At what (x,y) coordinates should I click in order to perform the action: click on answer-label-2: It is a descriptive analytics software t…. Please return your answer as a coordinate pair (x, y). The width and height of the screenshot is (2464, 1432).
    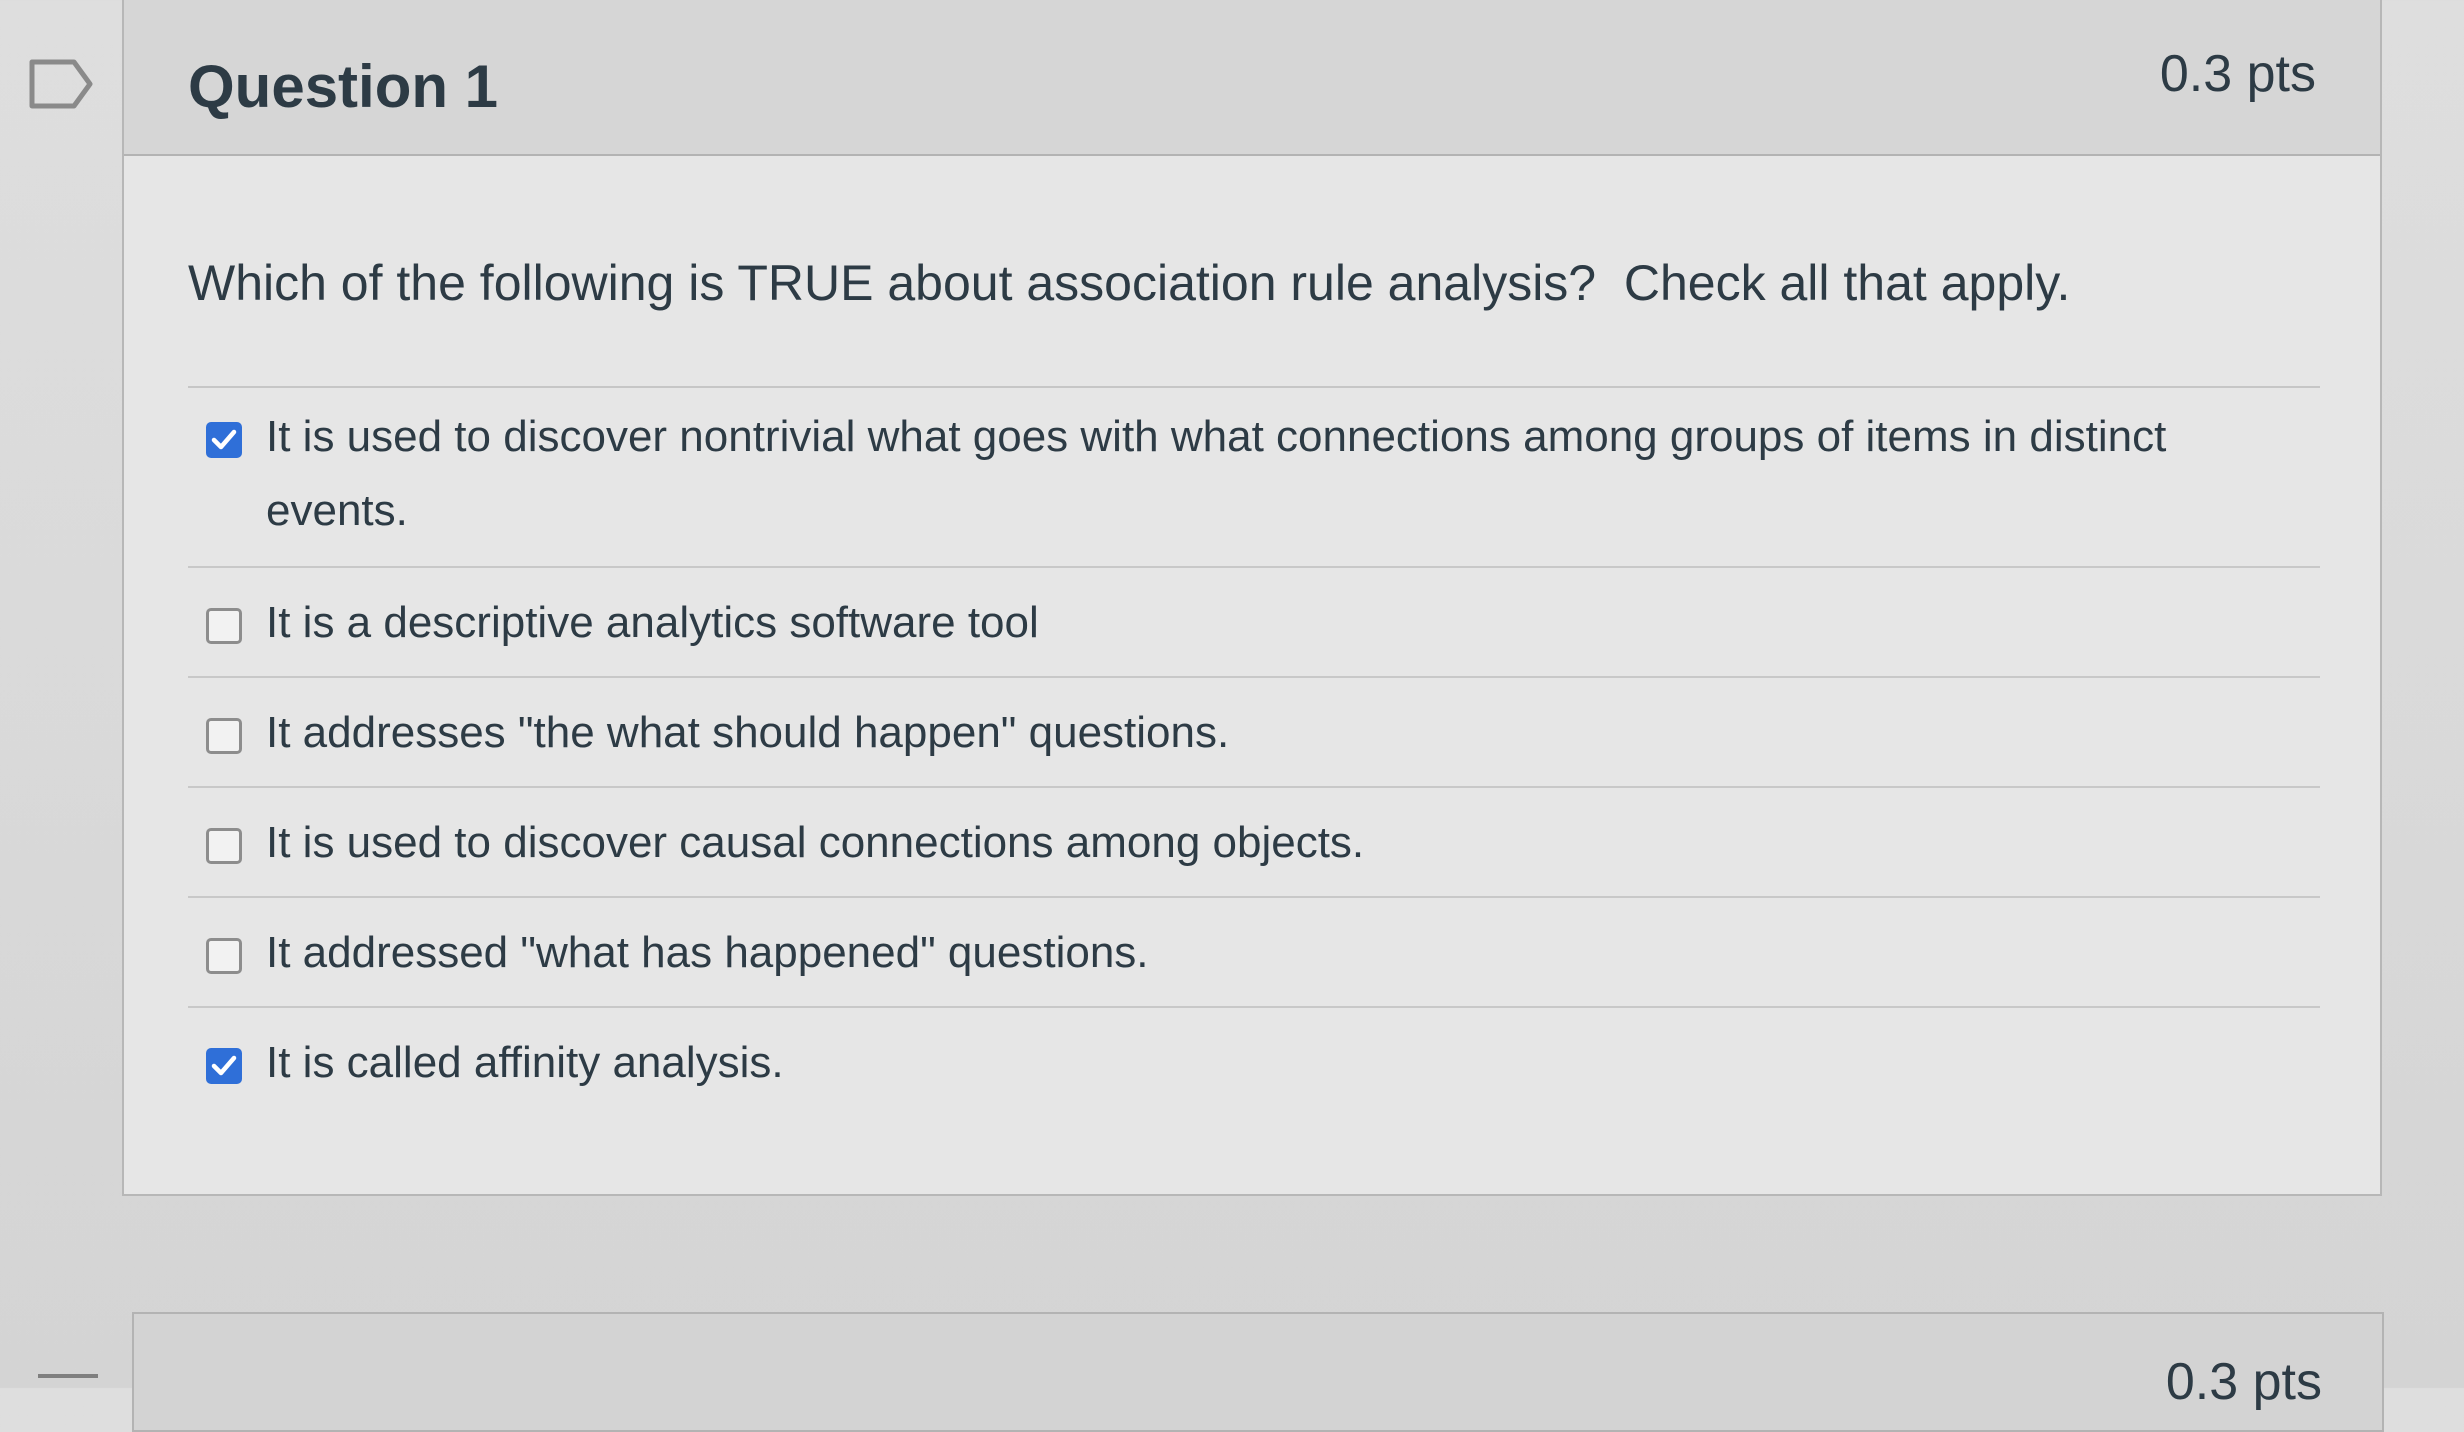
    Looking at the image, I should click on (652, 622).